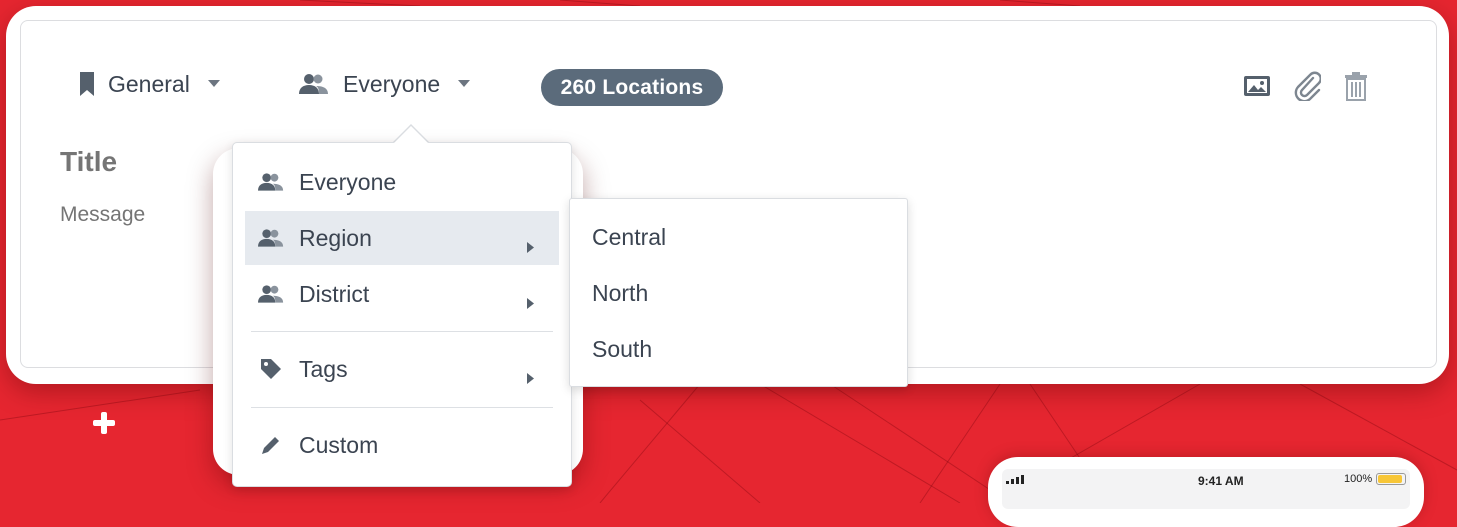 Image resolution: width=1457 pixels, height=527 pixels. I want to click on region-submenu: Central North South, so click(738, 292).